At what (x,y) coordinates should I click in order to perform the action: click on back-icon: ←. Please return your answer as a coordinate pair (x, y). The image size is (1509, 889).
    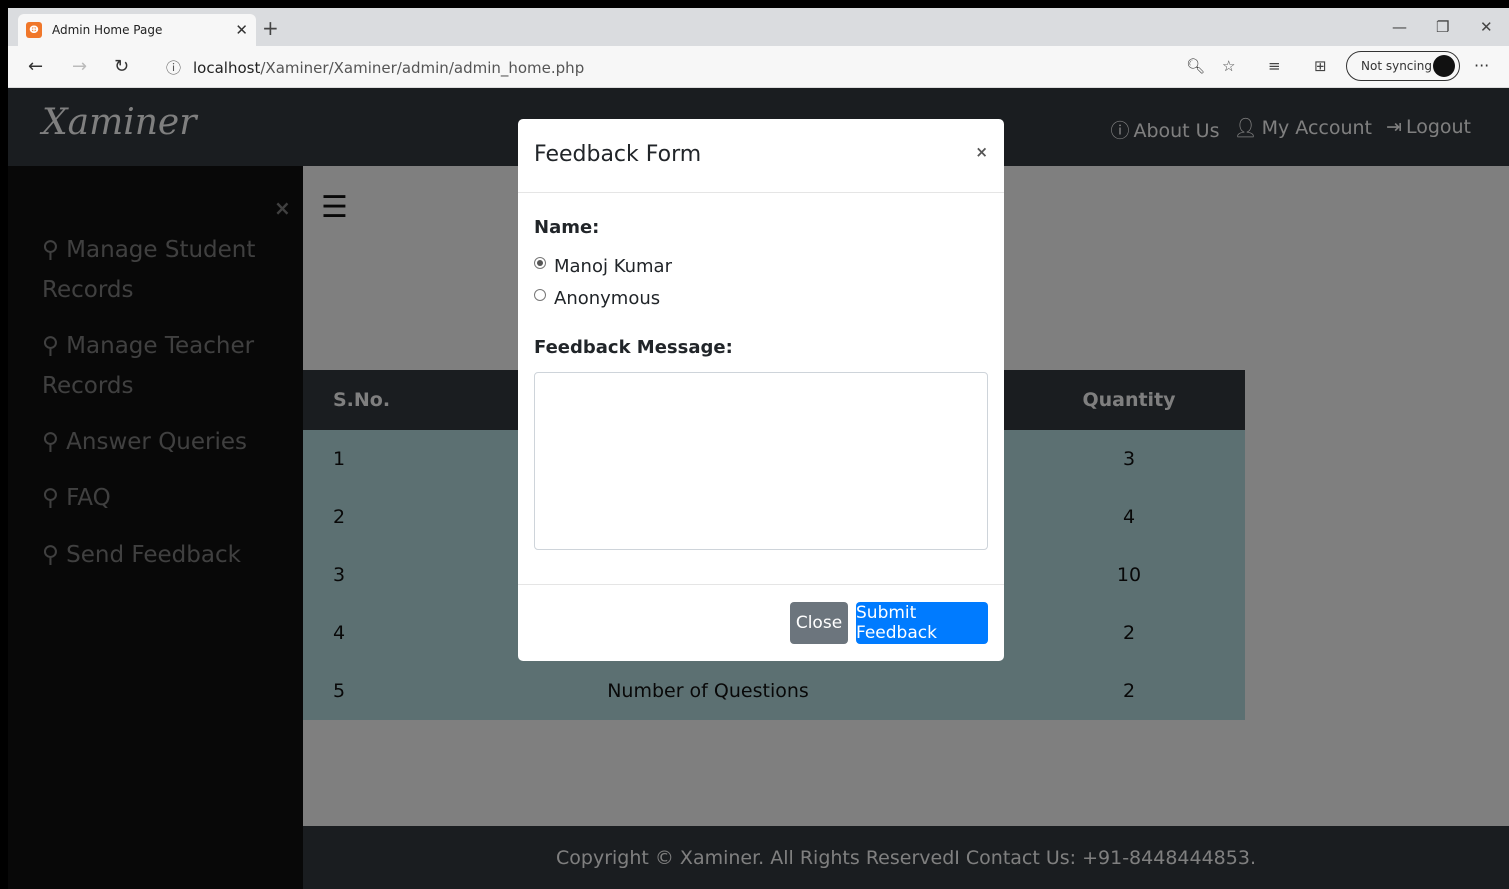
    Looking at the image, I should click on (35, 66).